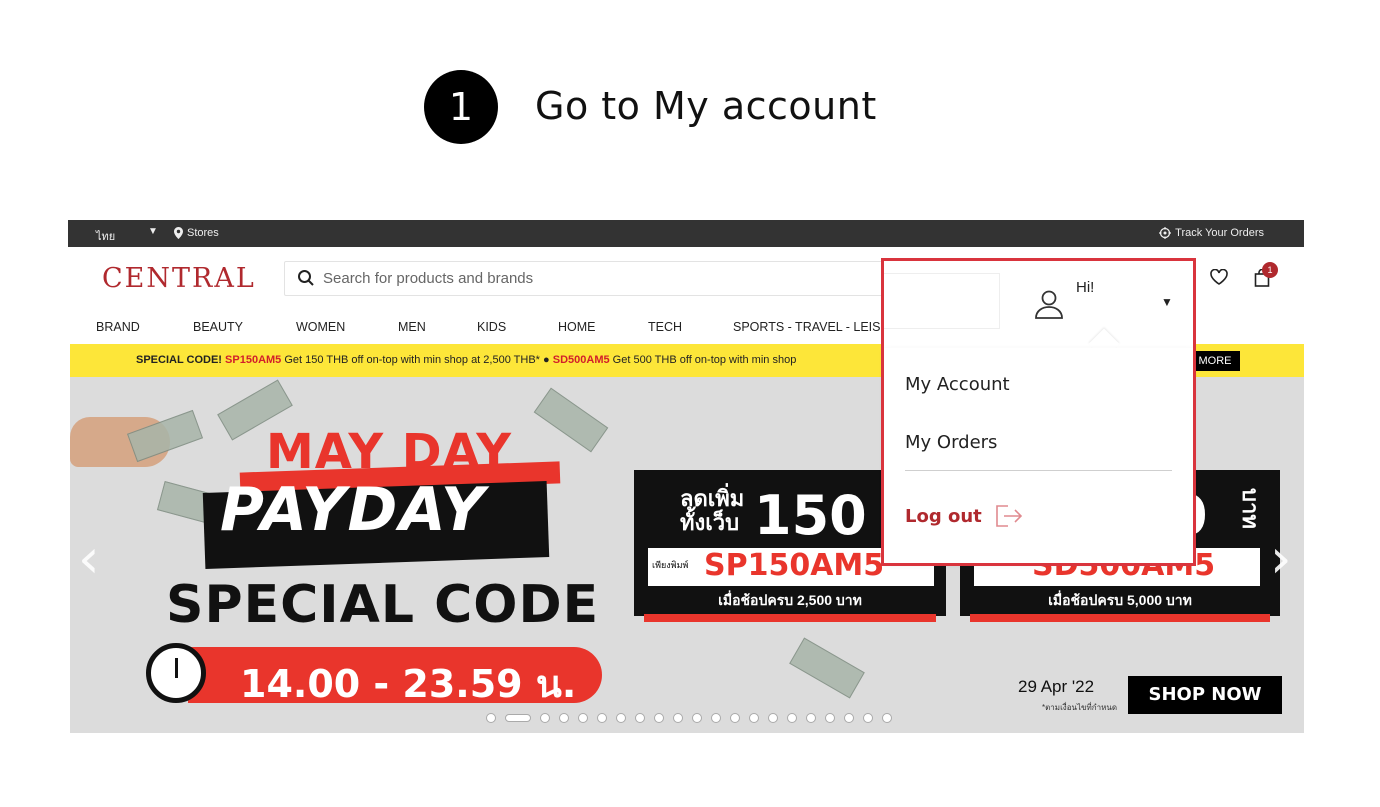  Describe the element at coordinates (389, 452) in the screenshot. I see `banner-heading-mayday: MAY DAY` at that location.